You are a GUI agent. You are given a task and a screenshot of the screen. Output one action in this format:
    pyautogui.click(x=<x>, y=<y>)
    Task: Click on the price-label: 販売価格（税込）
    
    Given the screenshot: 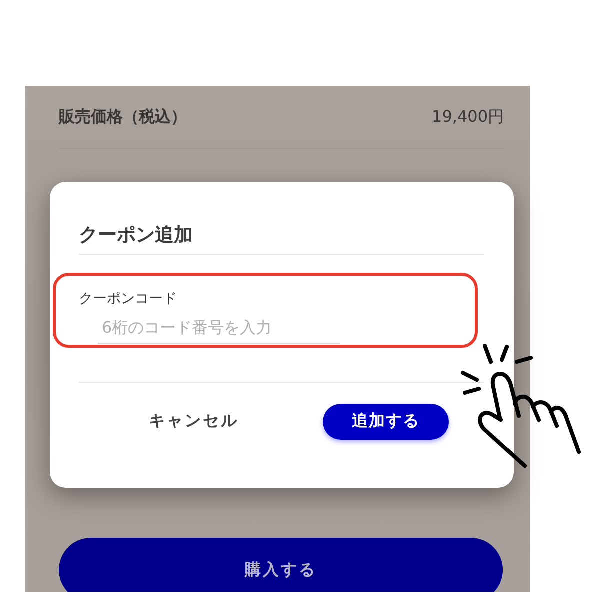 What is the action you would take?
    pyautogui.click(x=123, y=117)
    